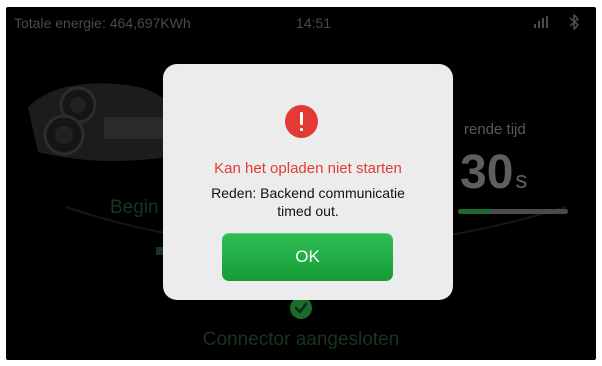 This screenshot has height=366, width=602. Describe the element at coordinates (301, 308) in the screenshot. I see `check-icon` at that location.